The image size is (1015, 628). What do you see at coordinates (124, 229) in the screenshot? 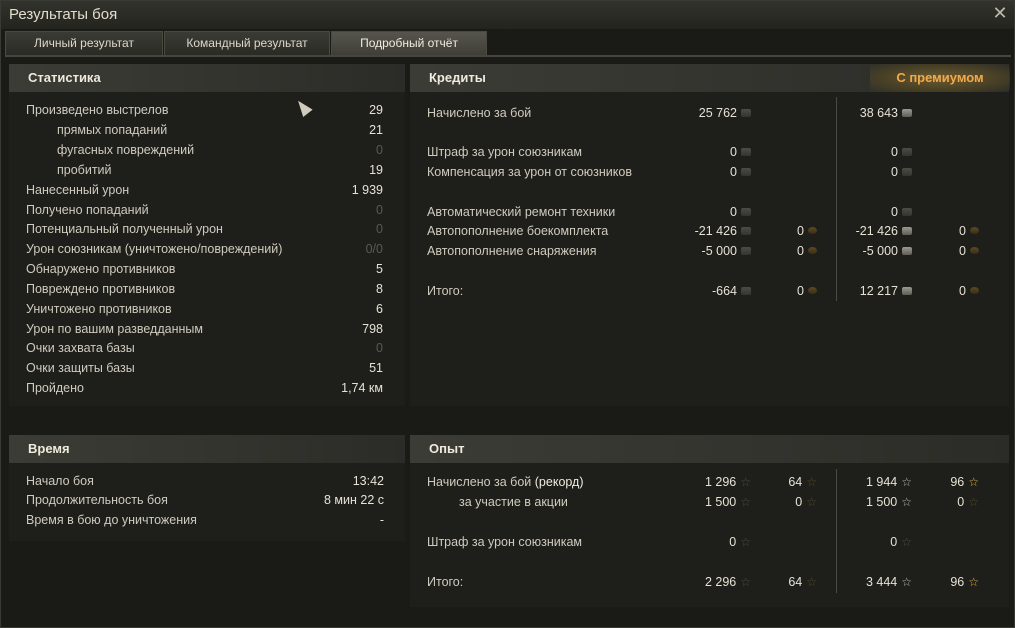
I see `stat-label: Потенциальный полученный урон` at bounding box center [124, 229].